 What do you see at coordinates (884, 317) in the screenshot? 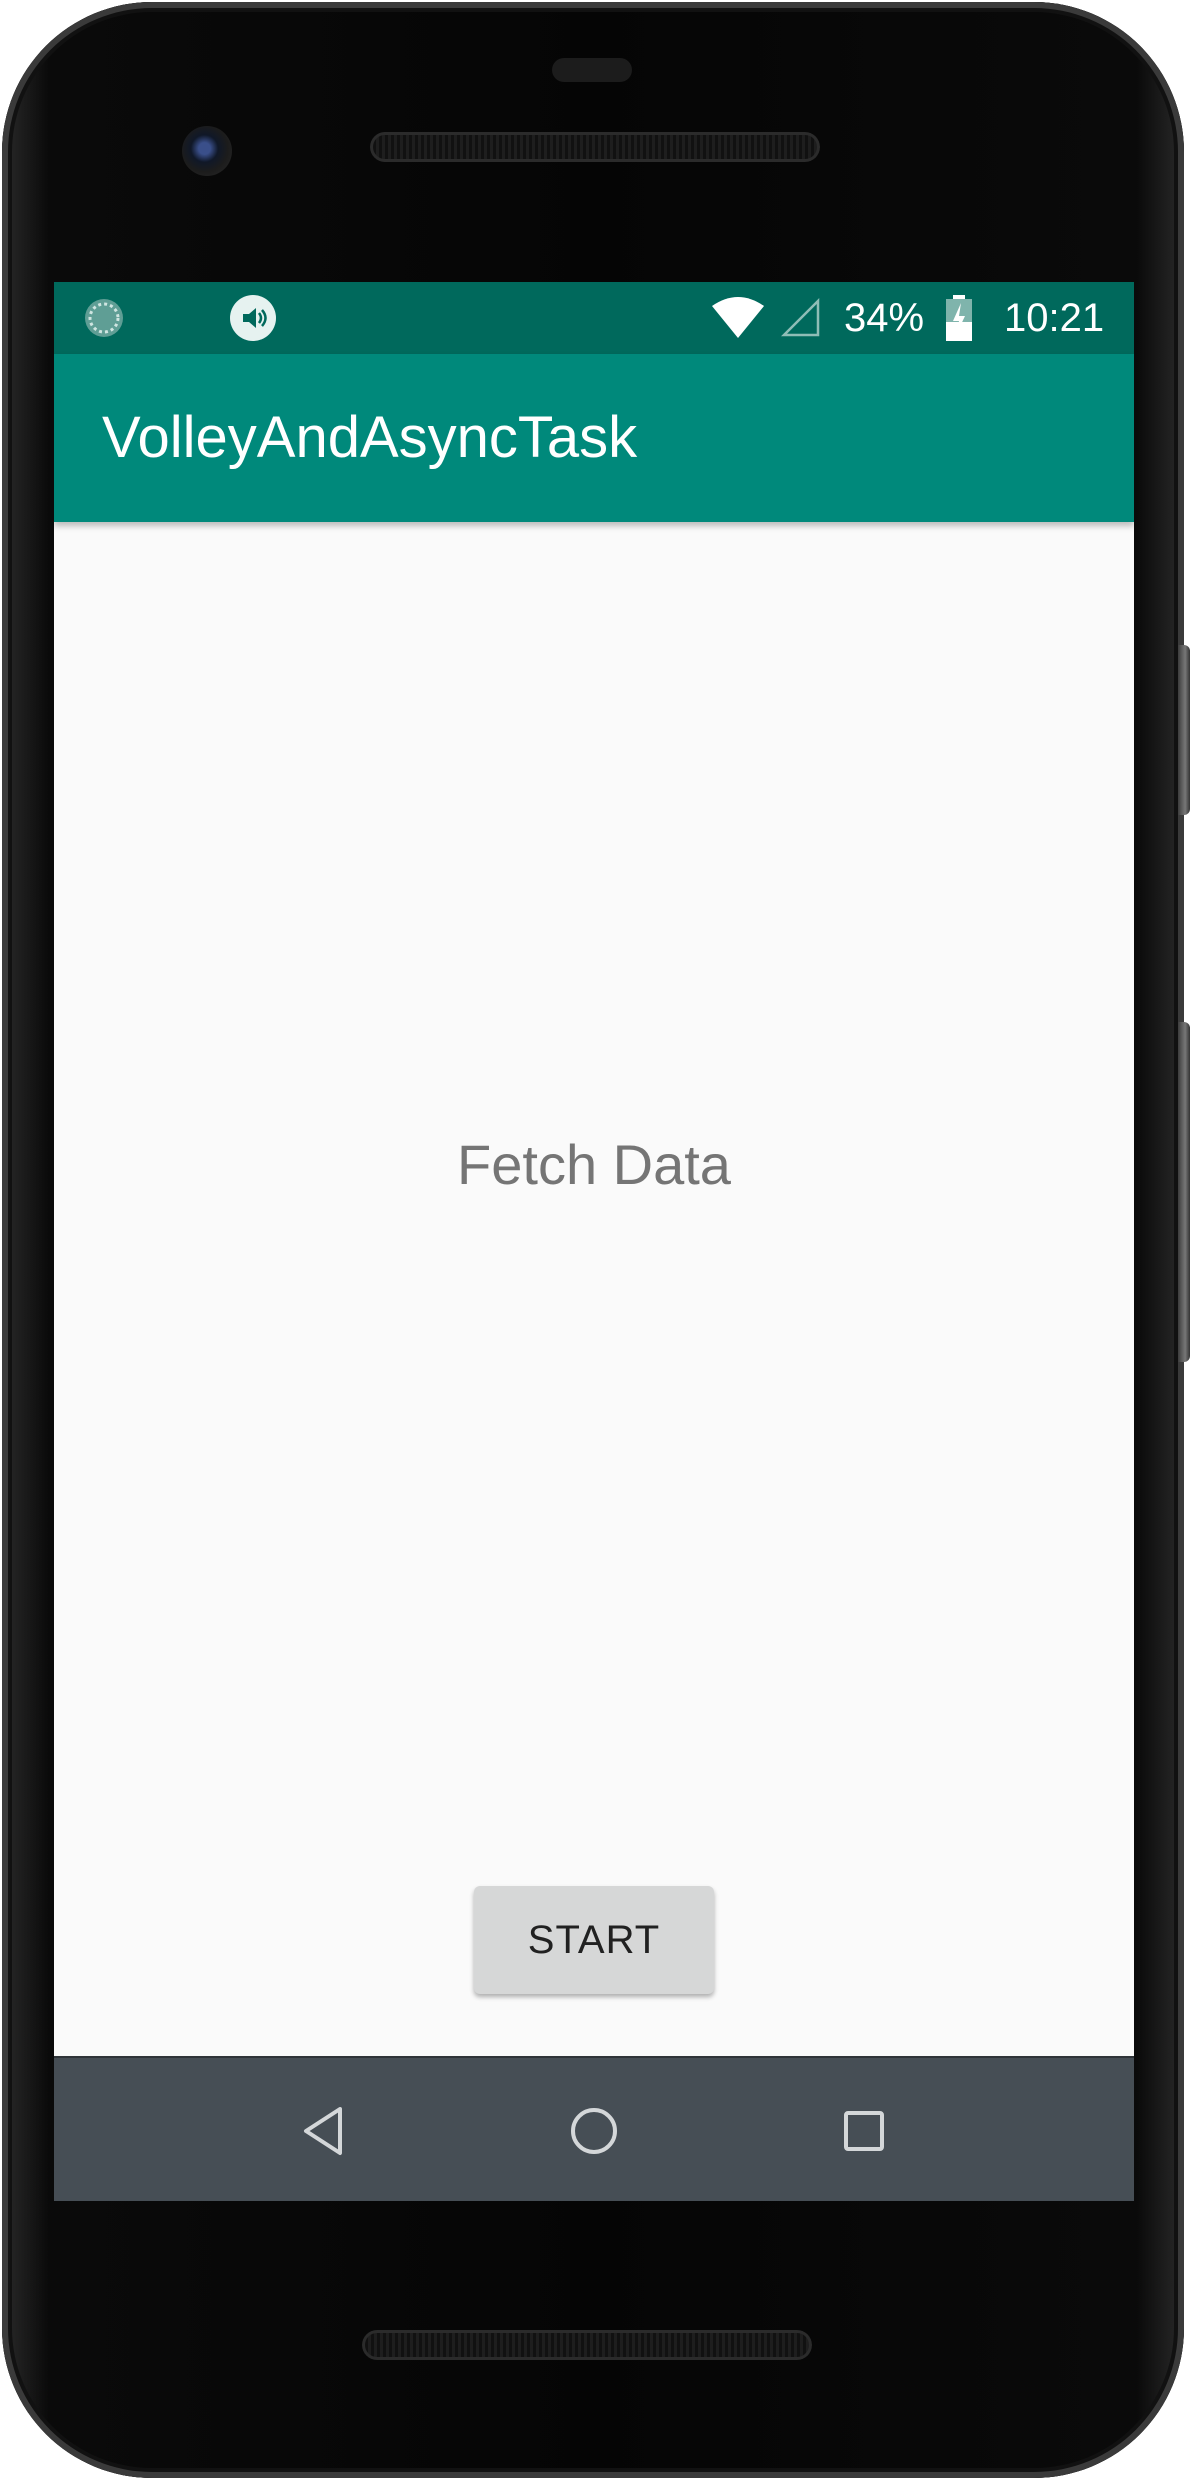
I see `battery-percent: 34%` at bounding box center [884, 317].